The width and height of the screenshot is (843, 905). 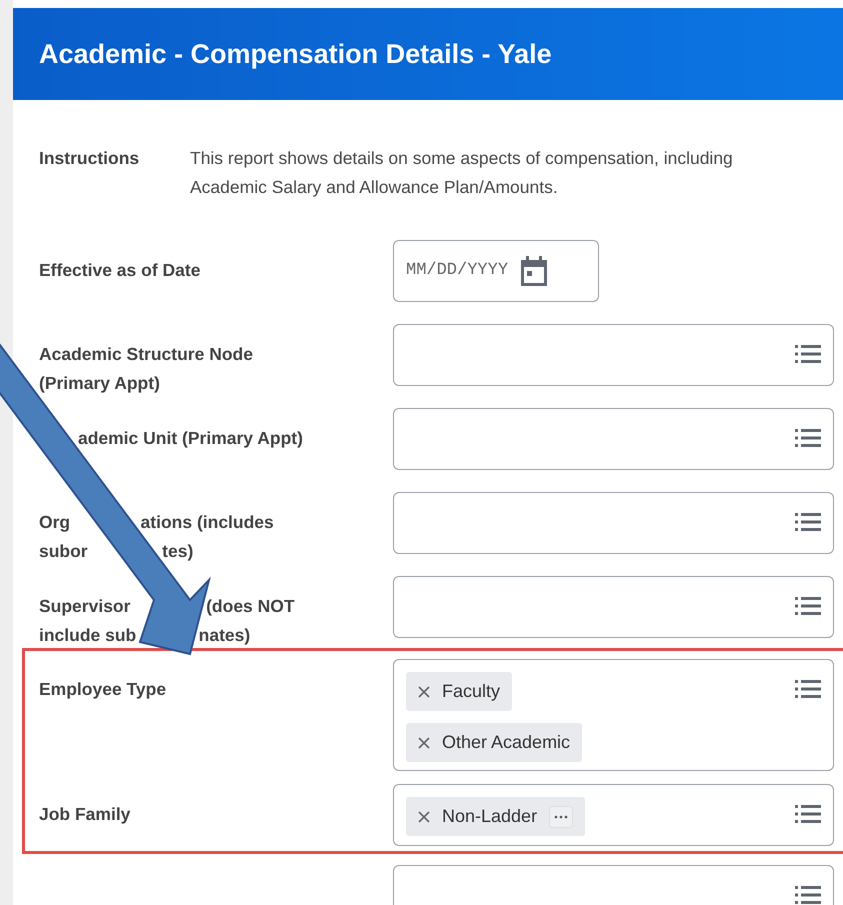 I want to click on calendar-icon, so click(x=534, y=271).